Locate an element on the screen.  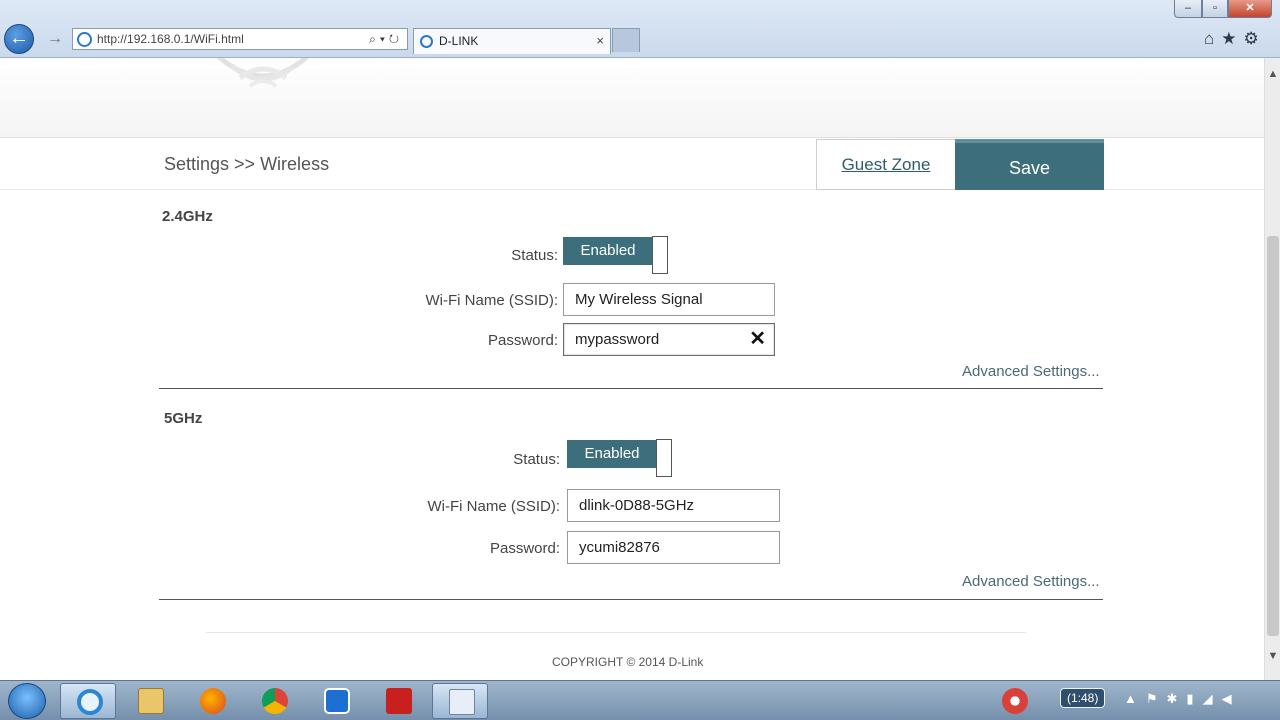
recorder-icon is located at coordinates (1015, 701).